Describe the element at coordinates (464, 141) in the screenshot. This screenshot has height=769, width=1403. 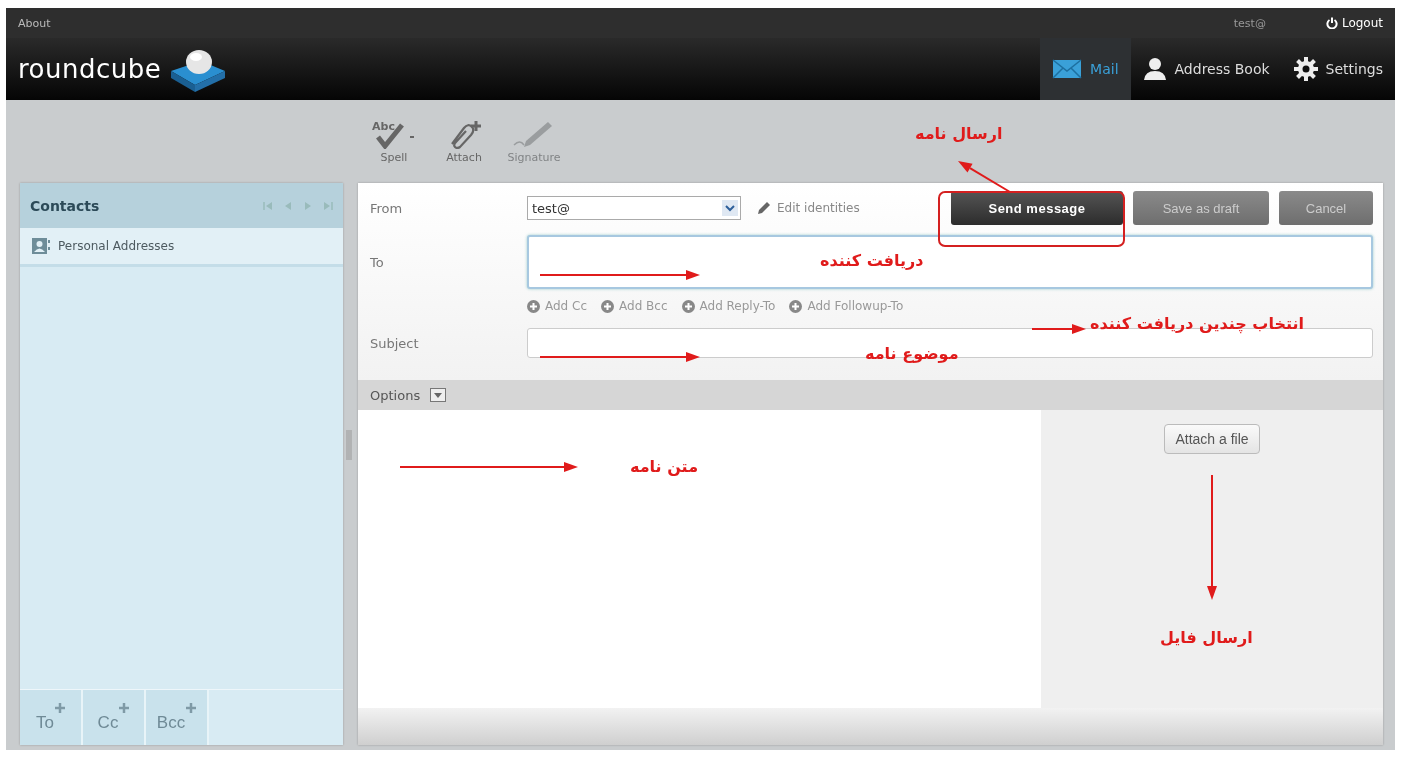
I see `toolbar-button: Attach` at that location.